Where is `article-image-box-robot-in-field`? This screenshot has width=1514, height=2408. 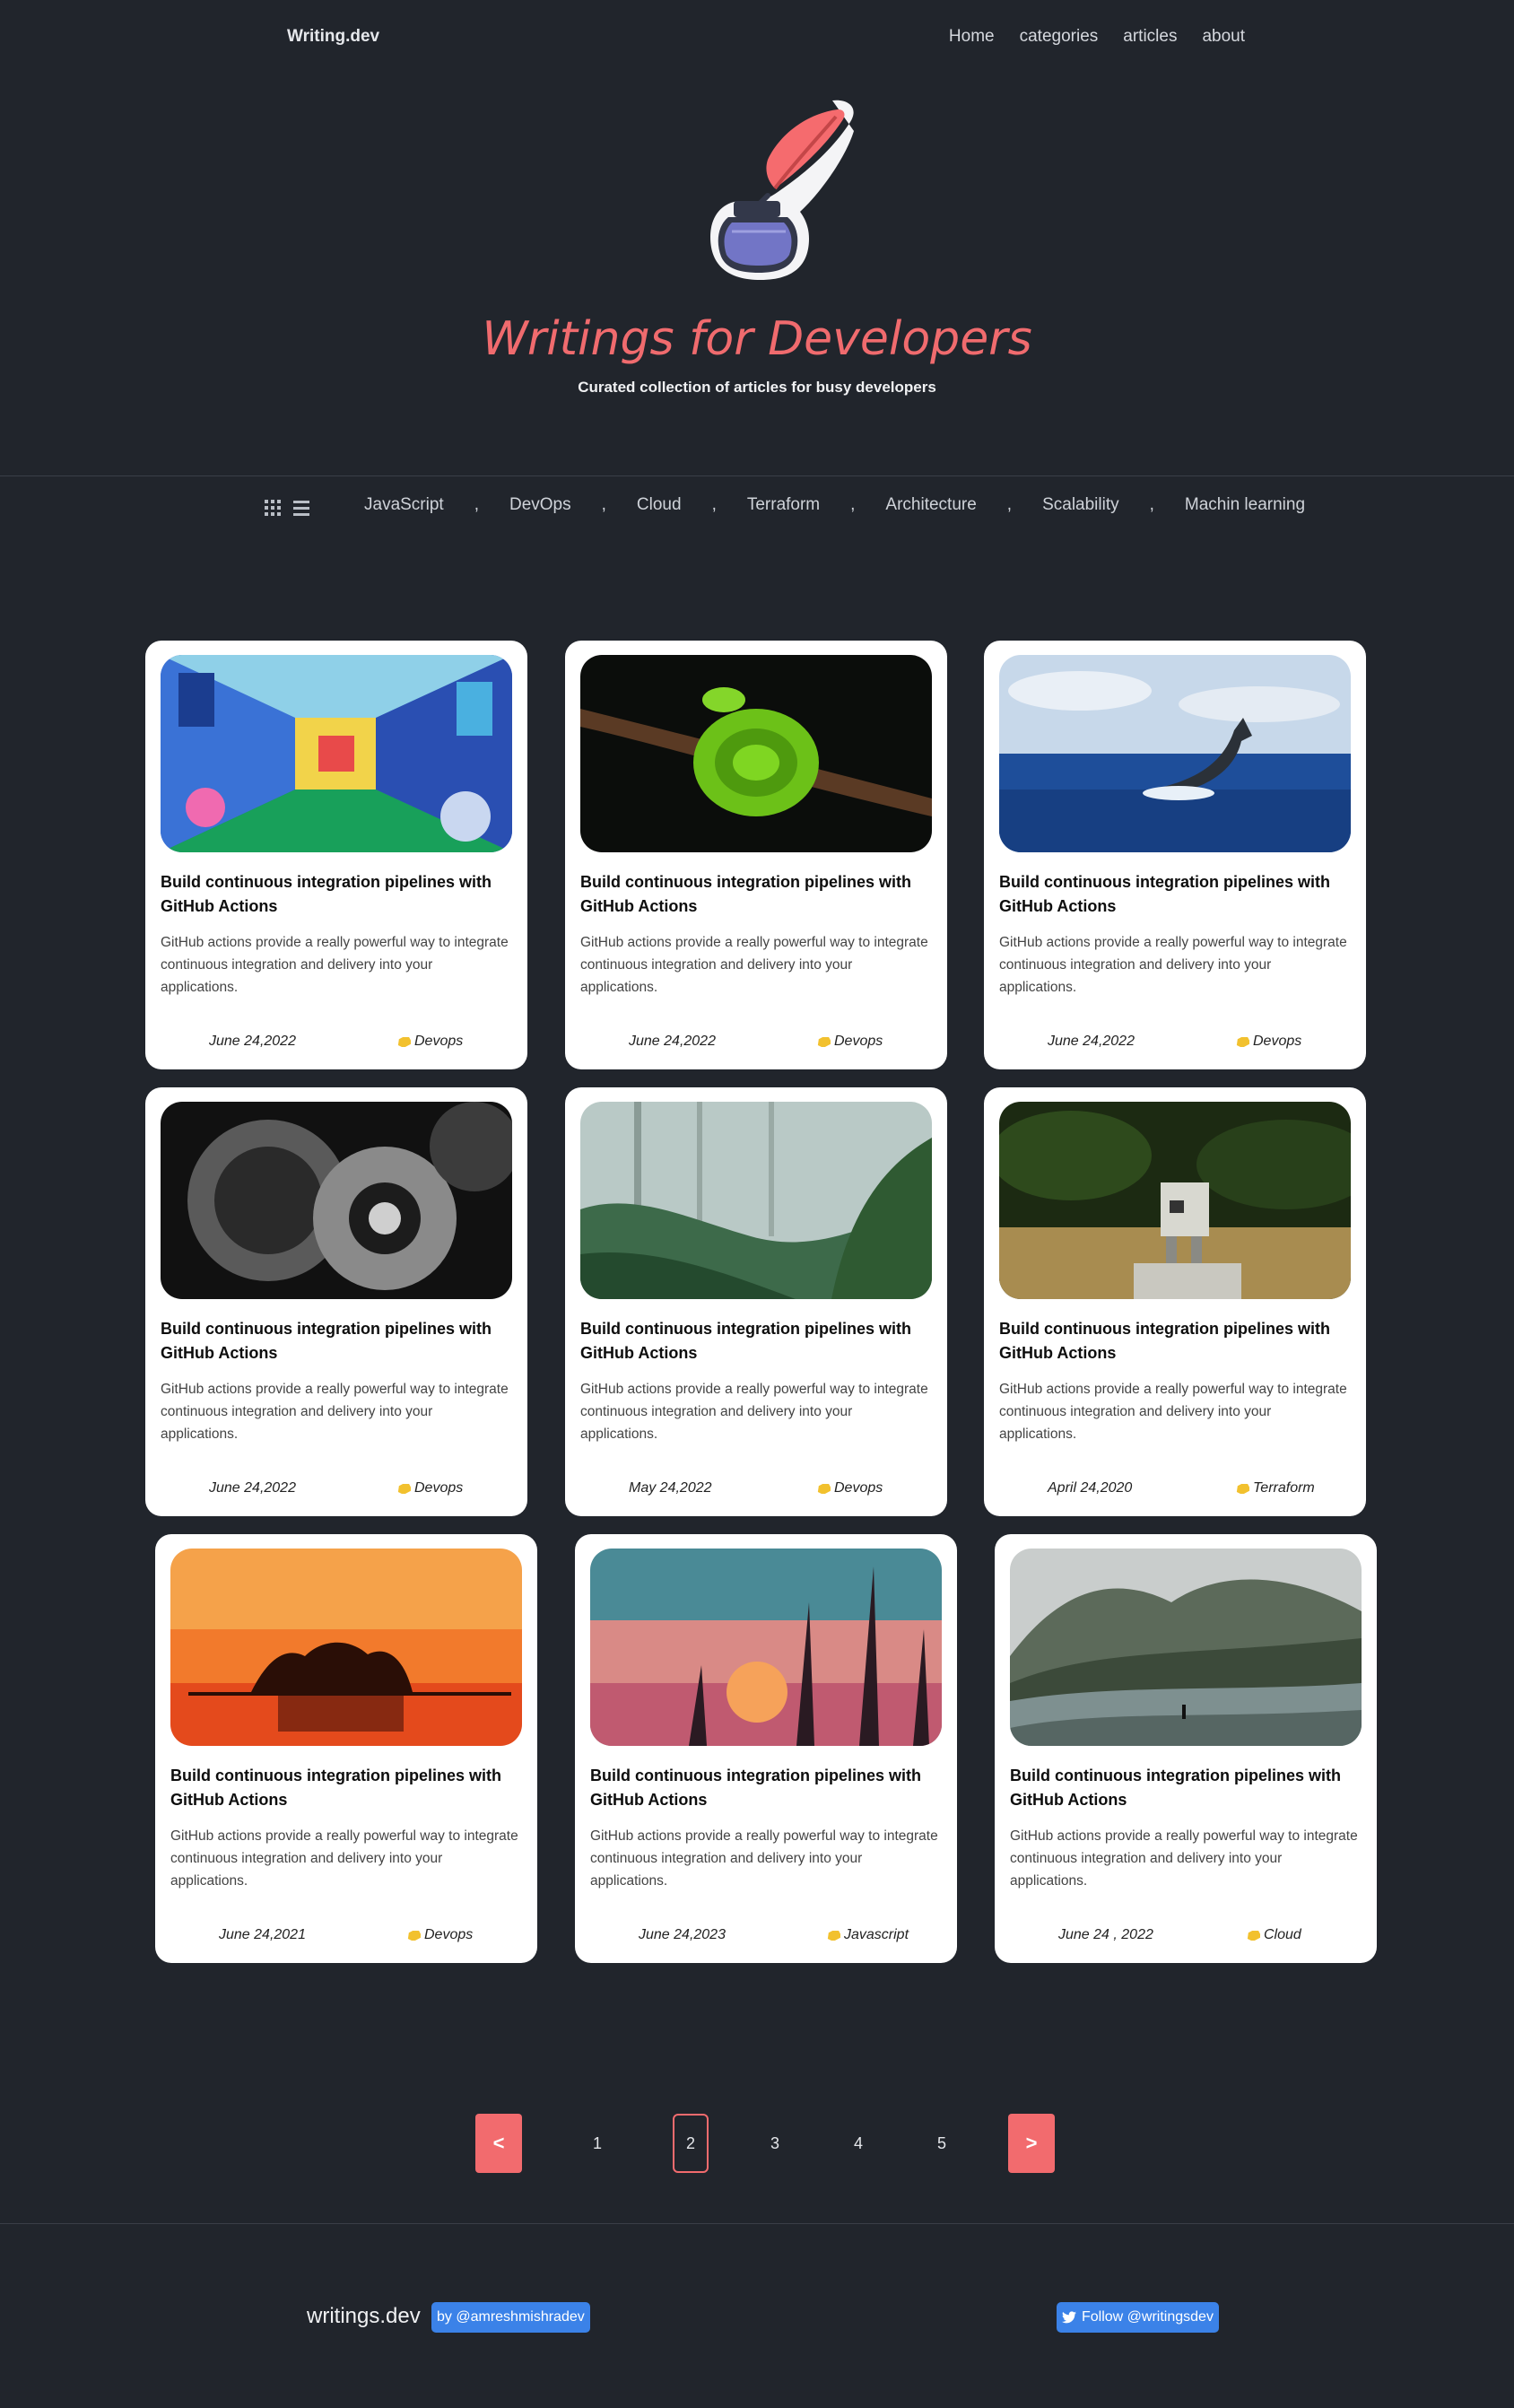
article-image-box-robot-in-field is located at coordinates (1175, 1200).